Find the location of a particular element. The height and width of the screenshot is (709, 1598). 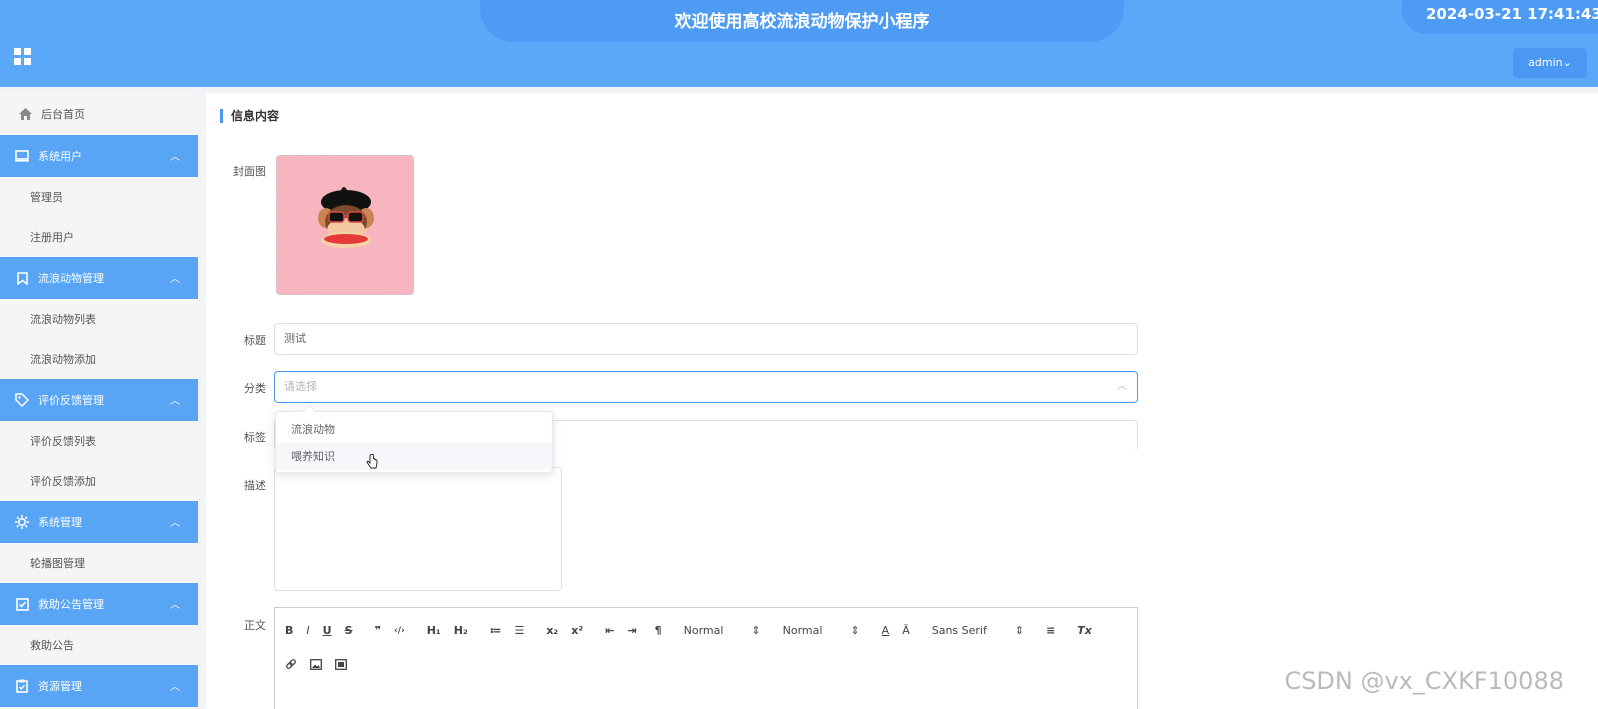

bold-button: B is located at coordinates (289, 630).